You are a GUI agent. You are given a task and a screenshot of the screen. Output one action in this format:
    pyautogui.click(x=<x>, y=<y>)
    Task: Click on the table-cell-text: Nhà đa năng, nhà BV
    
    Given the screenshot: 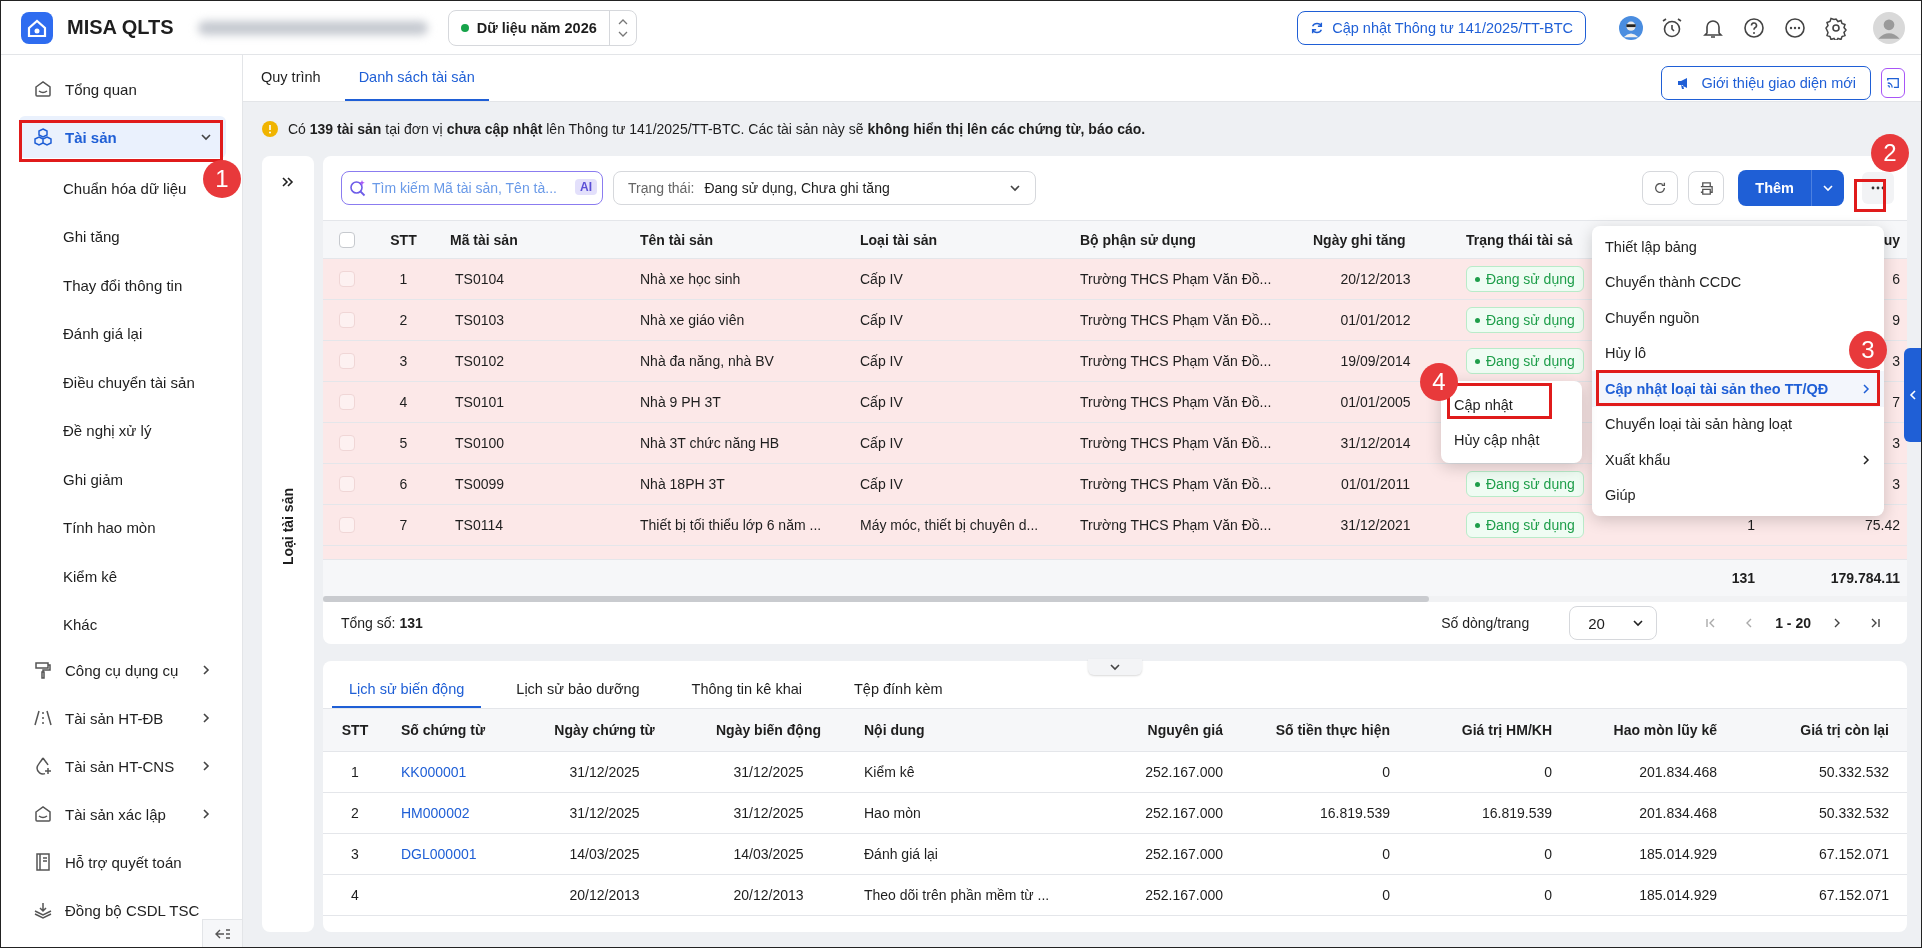 What is the action you would take?
    pyautogui.click(x=707, y=361)
    